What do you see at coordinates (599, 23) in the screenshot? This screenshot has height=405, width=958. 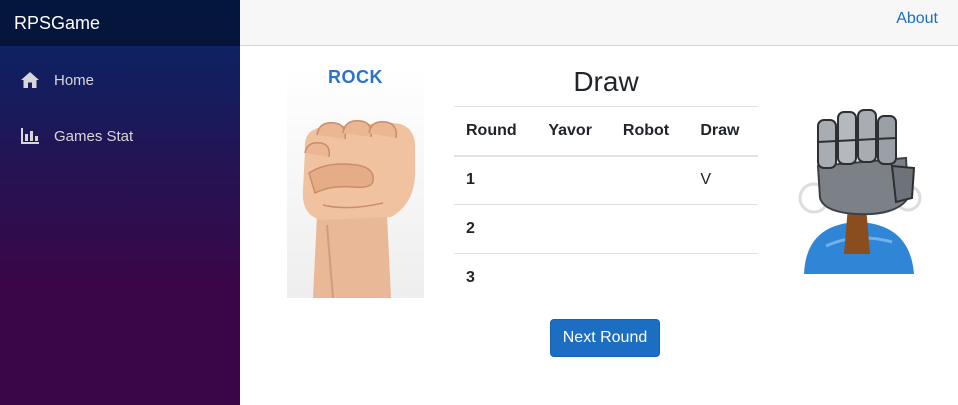 I see `top-row: About` at bounding box center [599, 23].